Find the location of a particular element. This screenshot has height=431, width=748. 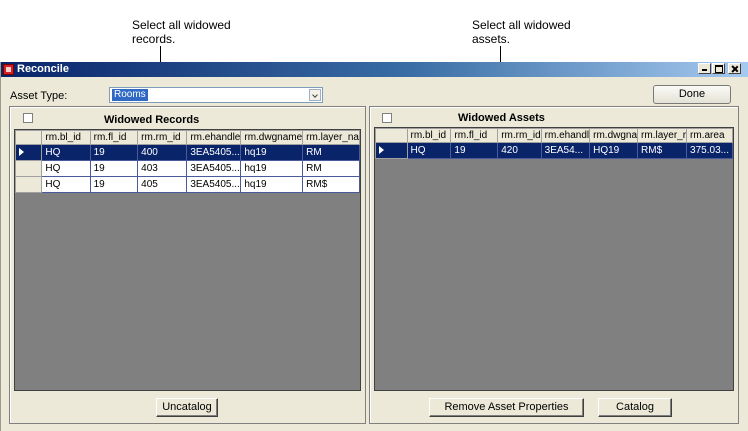

column-header: rm.dwgname is located at coordinates (272, 137).